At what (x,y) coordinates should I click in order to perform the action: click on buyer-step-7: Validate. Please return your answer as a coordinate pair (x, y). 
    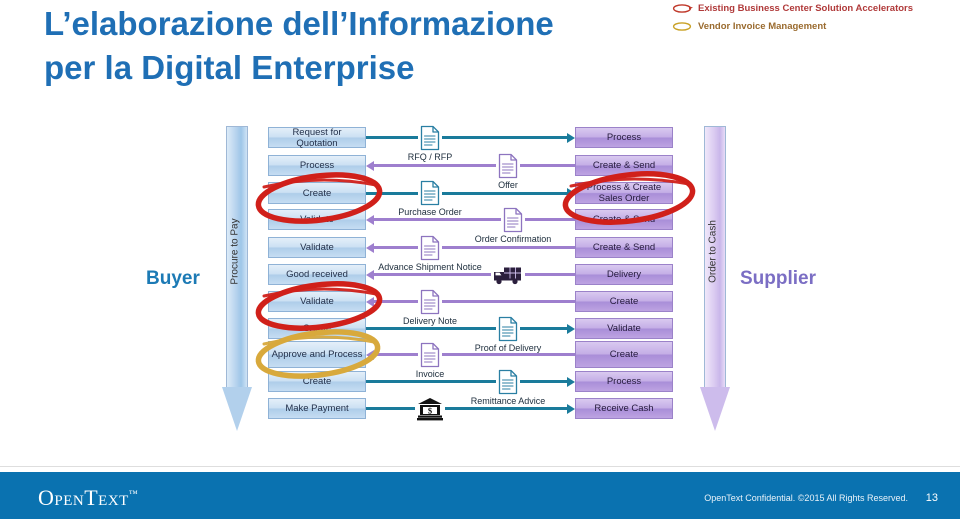
    Looking at the image, I should click on (317, 301).